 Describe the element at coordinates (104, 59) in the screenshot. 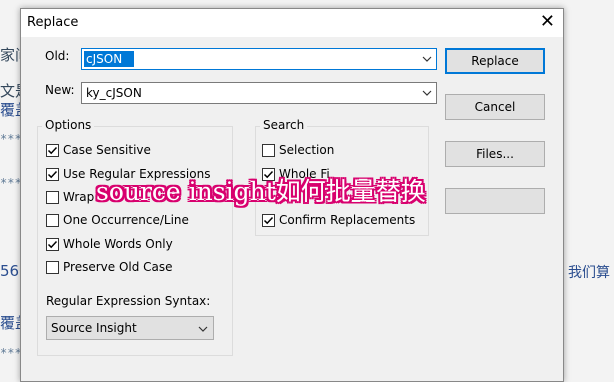

I see `old-value: cJSON` at that location.